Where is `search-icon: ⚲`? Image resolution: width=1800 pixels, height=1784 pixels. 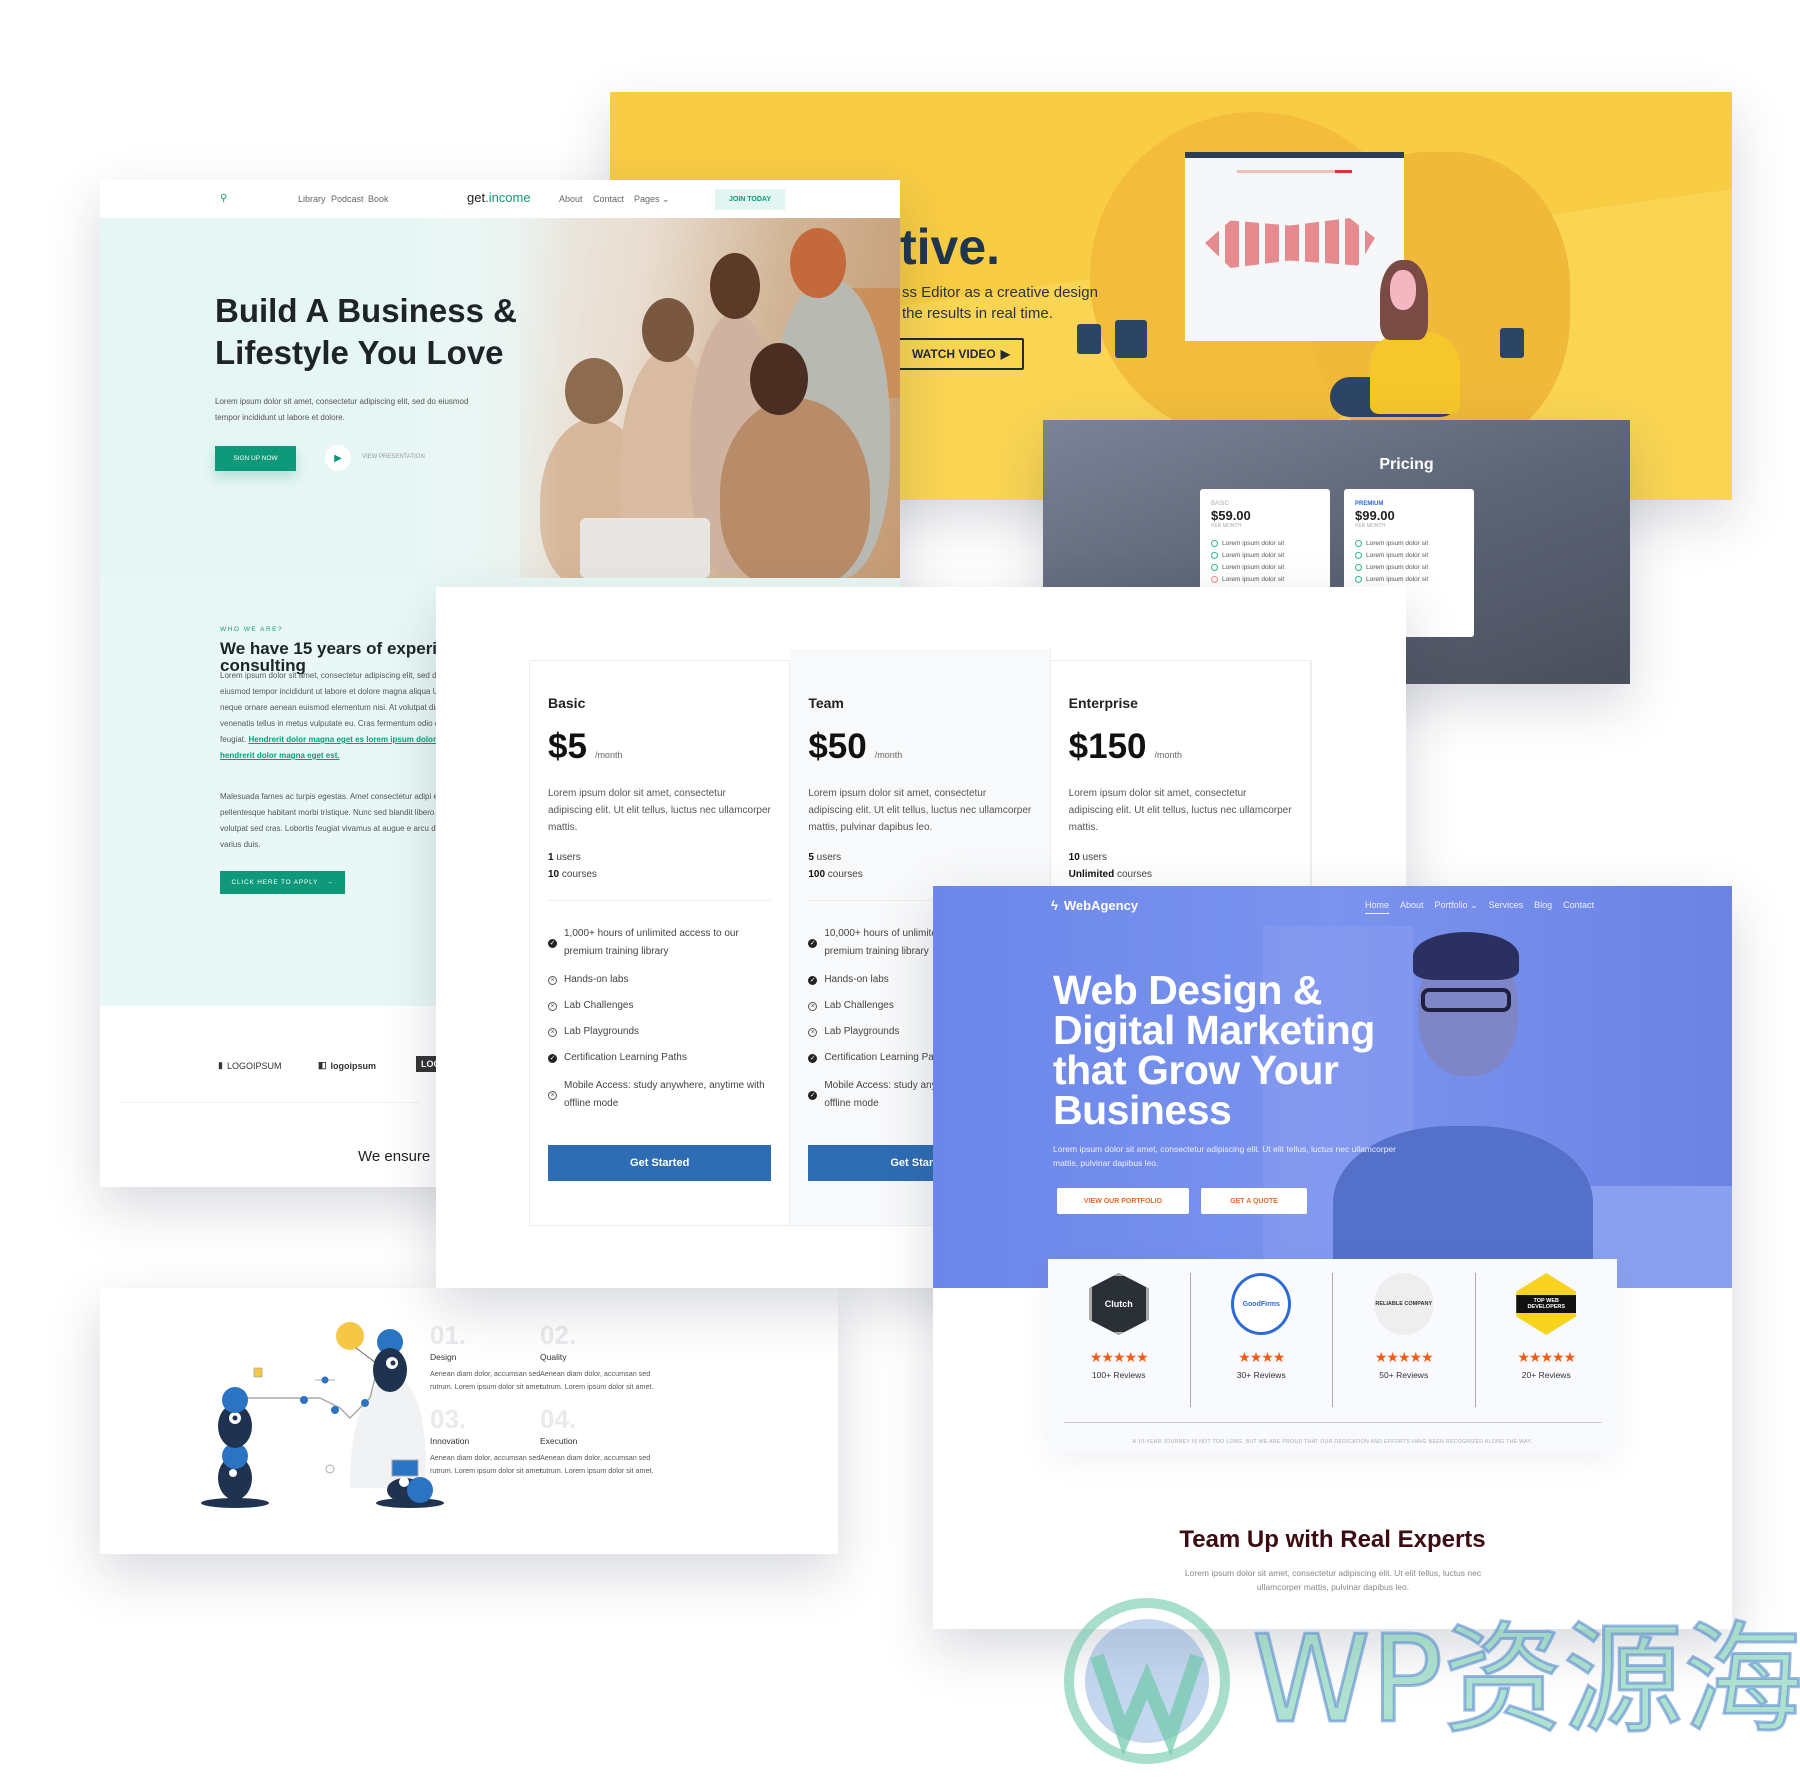
search-icon: ⚲ is located at coordinates (223, 198).